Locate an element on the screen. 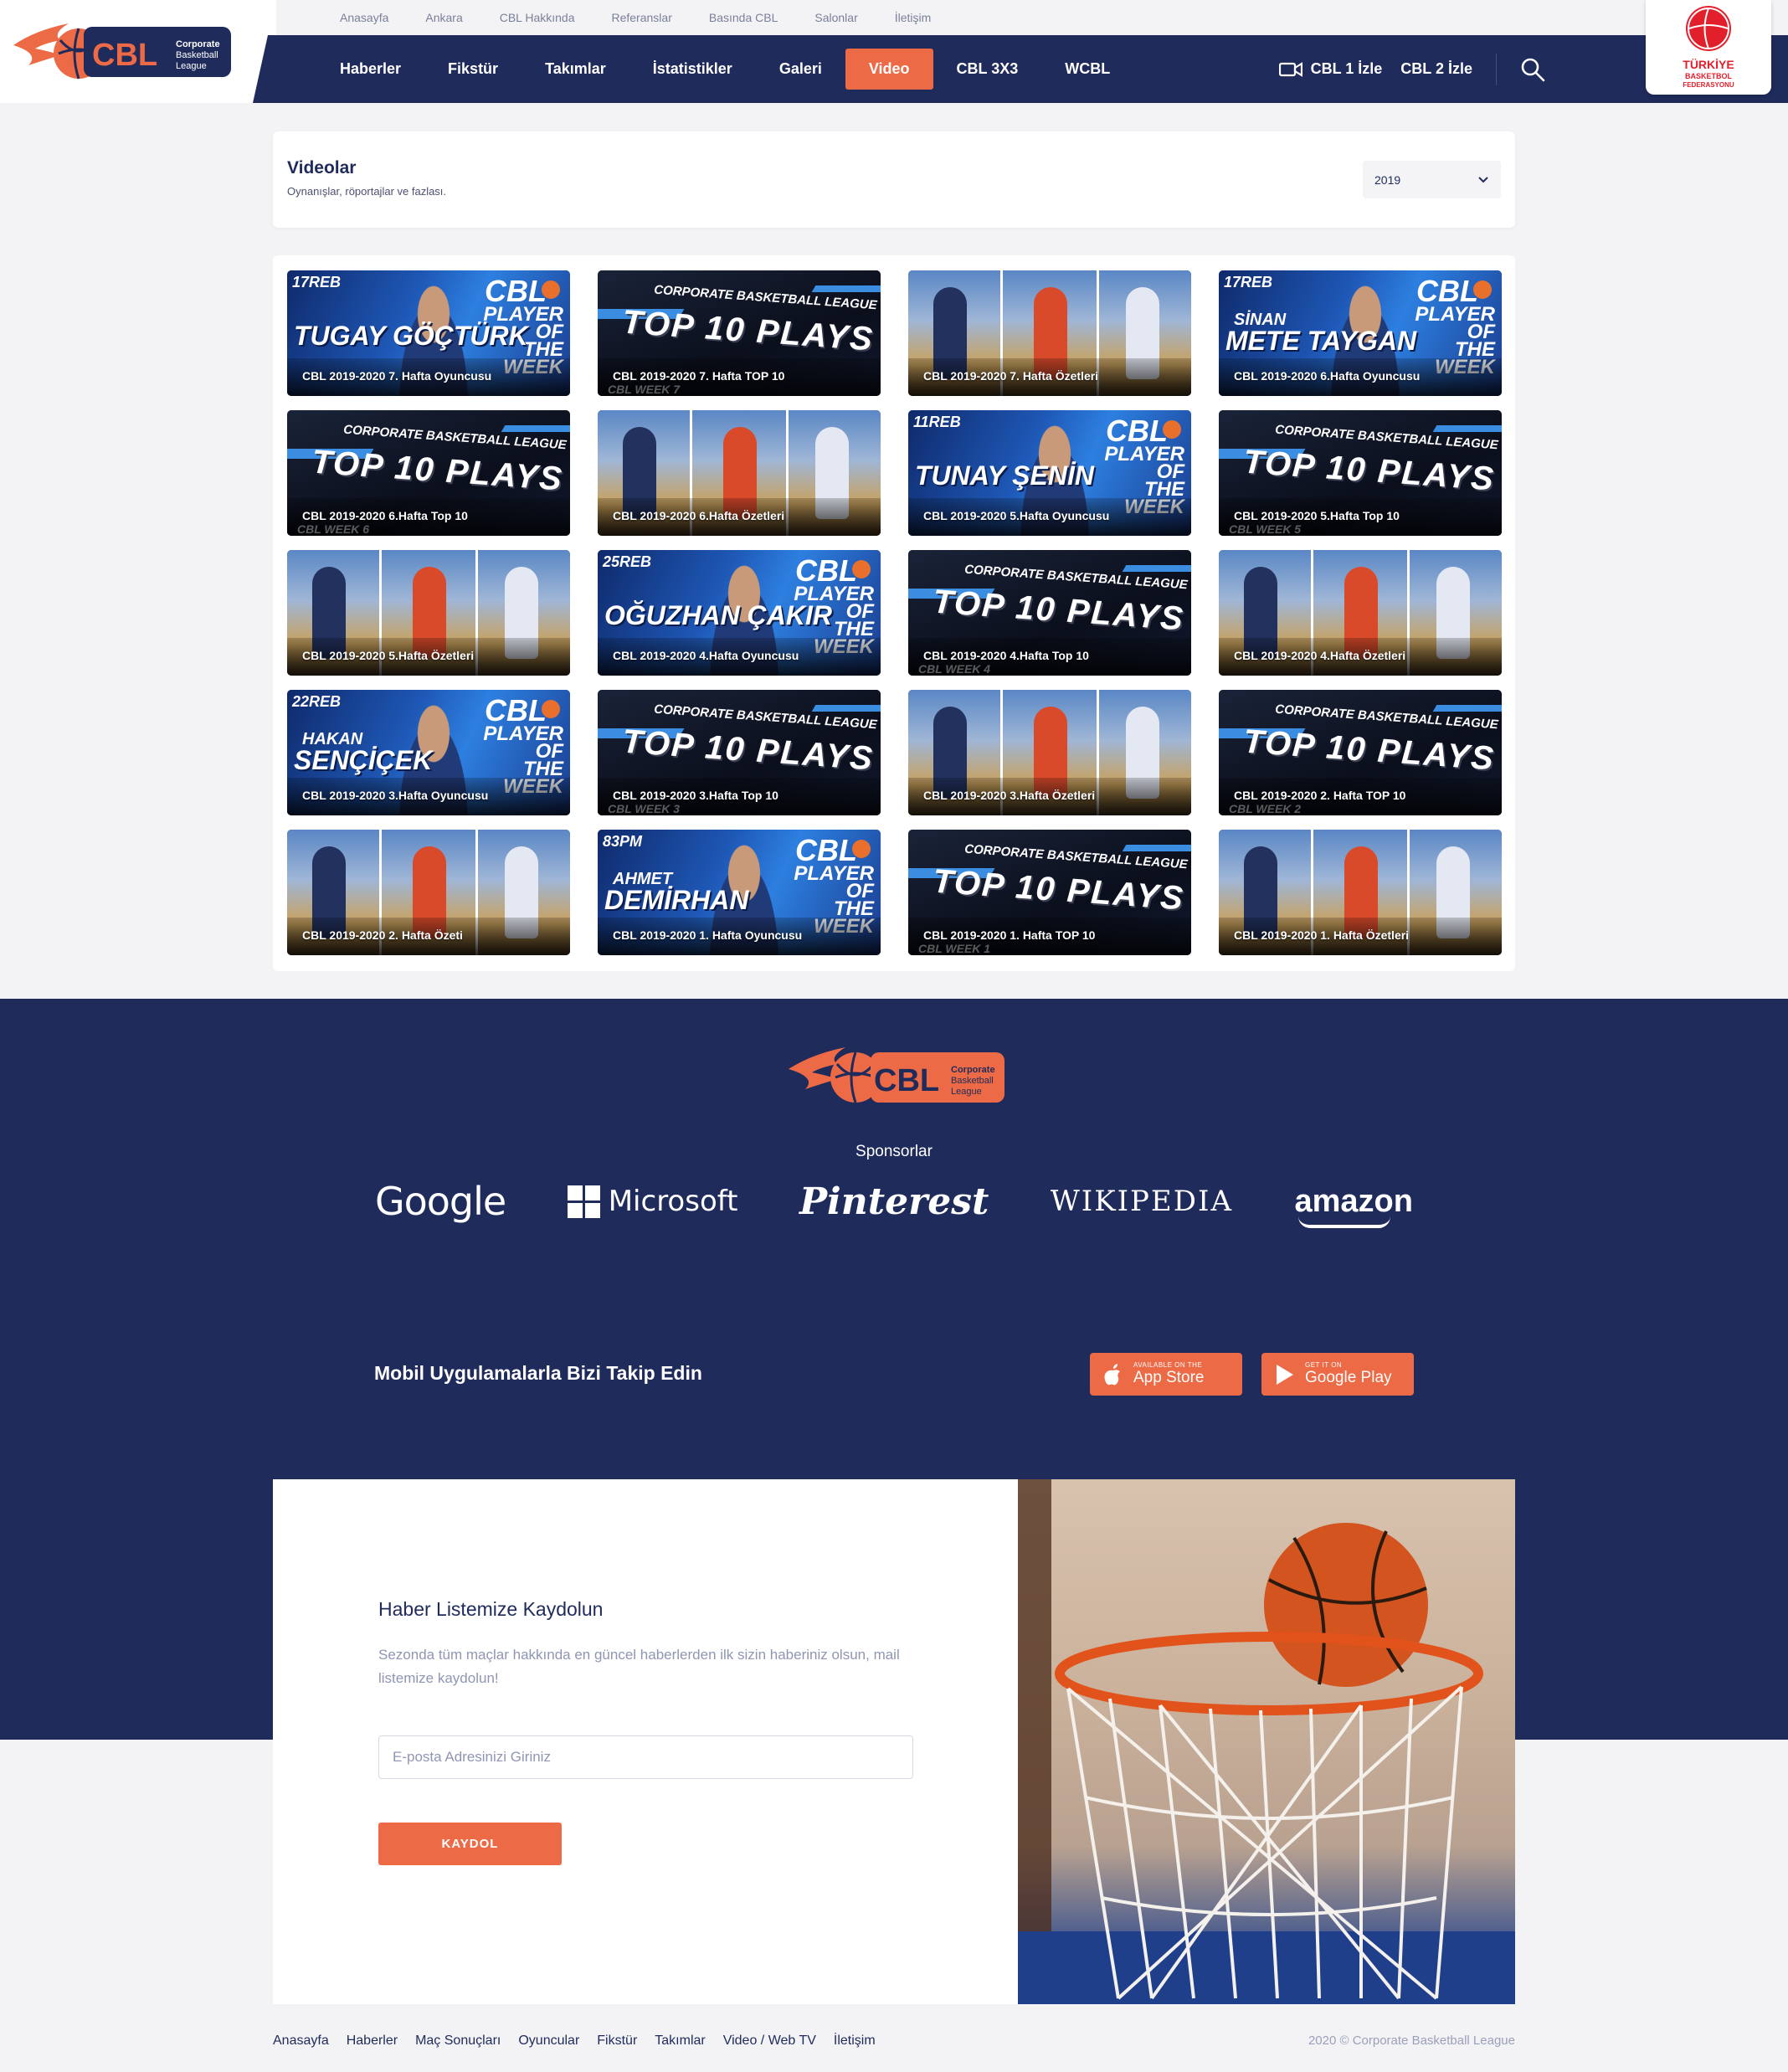  sponsor-amazon: amazon is located at coordinates (1354, 1206).